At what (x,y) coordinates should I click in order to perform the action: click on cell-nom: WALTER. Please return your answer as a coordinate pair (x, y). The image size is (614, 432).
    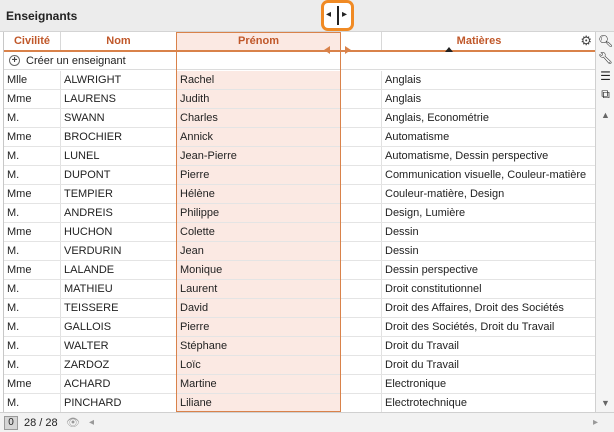
    Looking at the image, I should click on (119, 346).